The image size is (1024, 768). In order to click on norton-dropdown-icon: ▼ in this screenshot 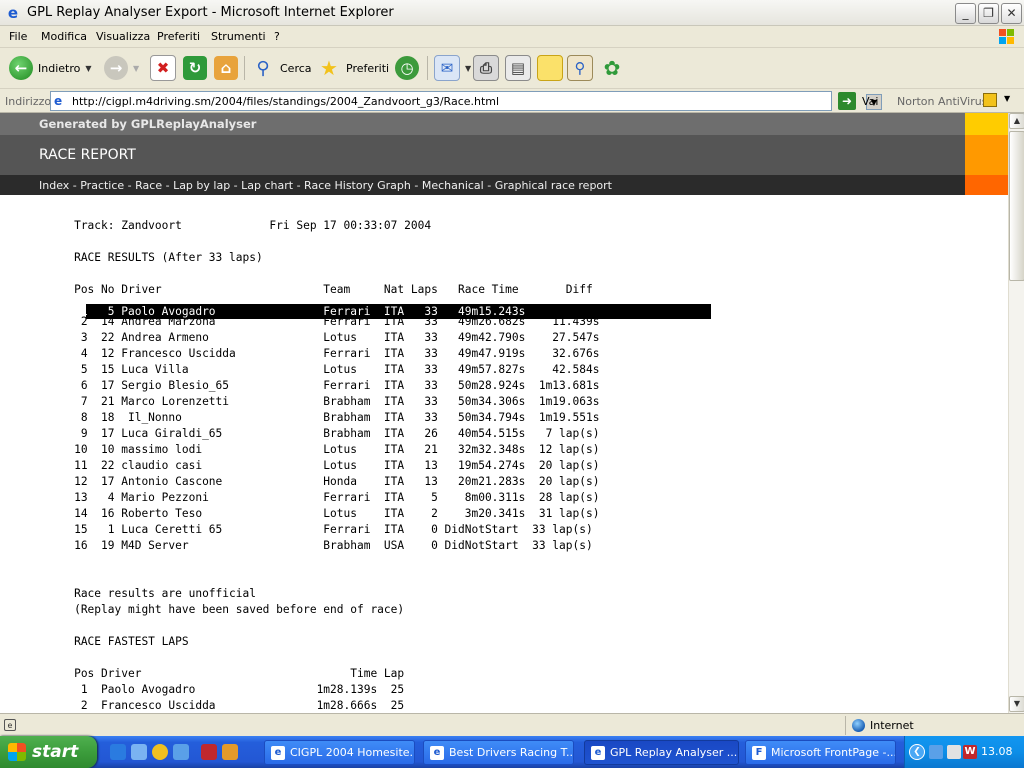, I will do `click(1007, 98)`.